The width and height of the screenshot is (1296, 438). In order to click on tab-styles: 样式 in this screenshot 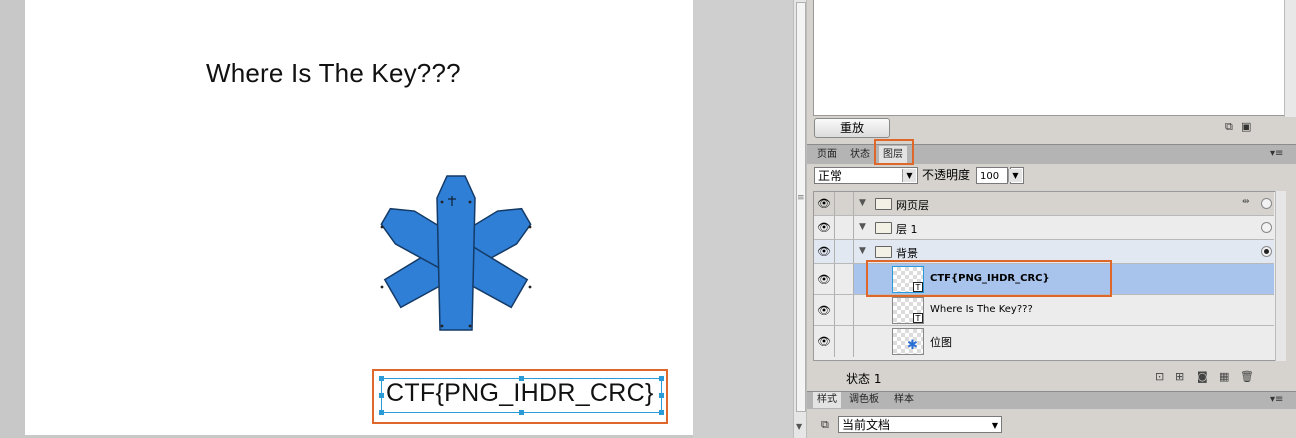, I will do `click(827, 400)`.